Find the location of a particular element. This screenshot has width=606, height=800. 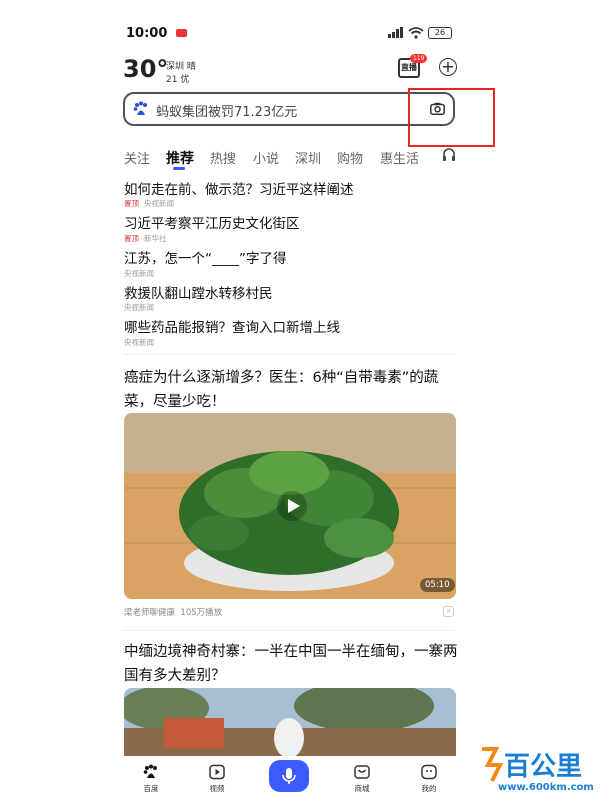

baidu-paw-icon is located at coordinates (140, 108).